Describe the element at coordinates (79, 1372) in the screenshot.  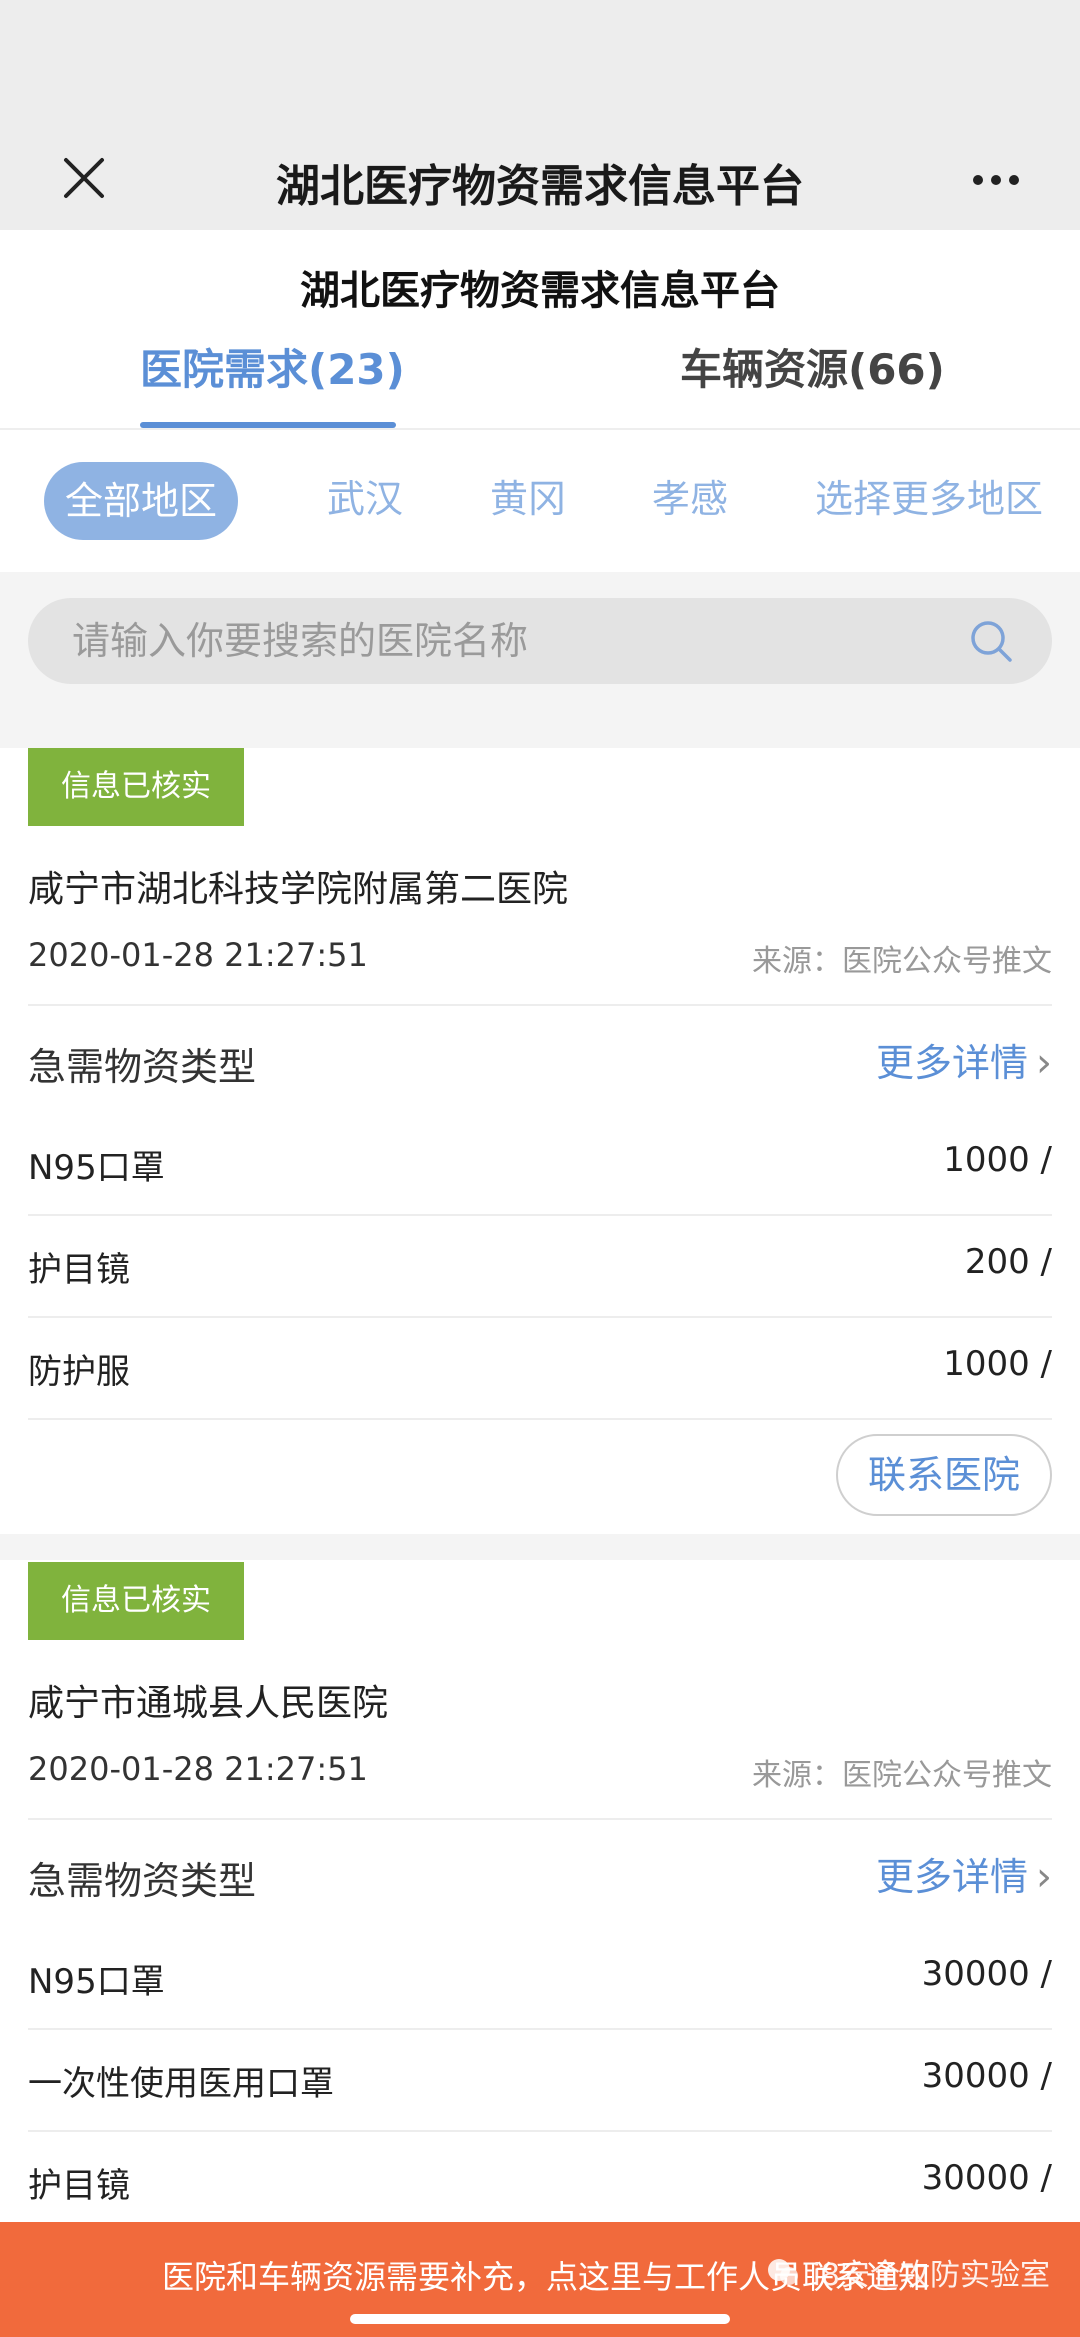
I see `supply-item-name: 防护服` at that location.